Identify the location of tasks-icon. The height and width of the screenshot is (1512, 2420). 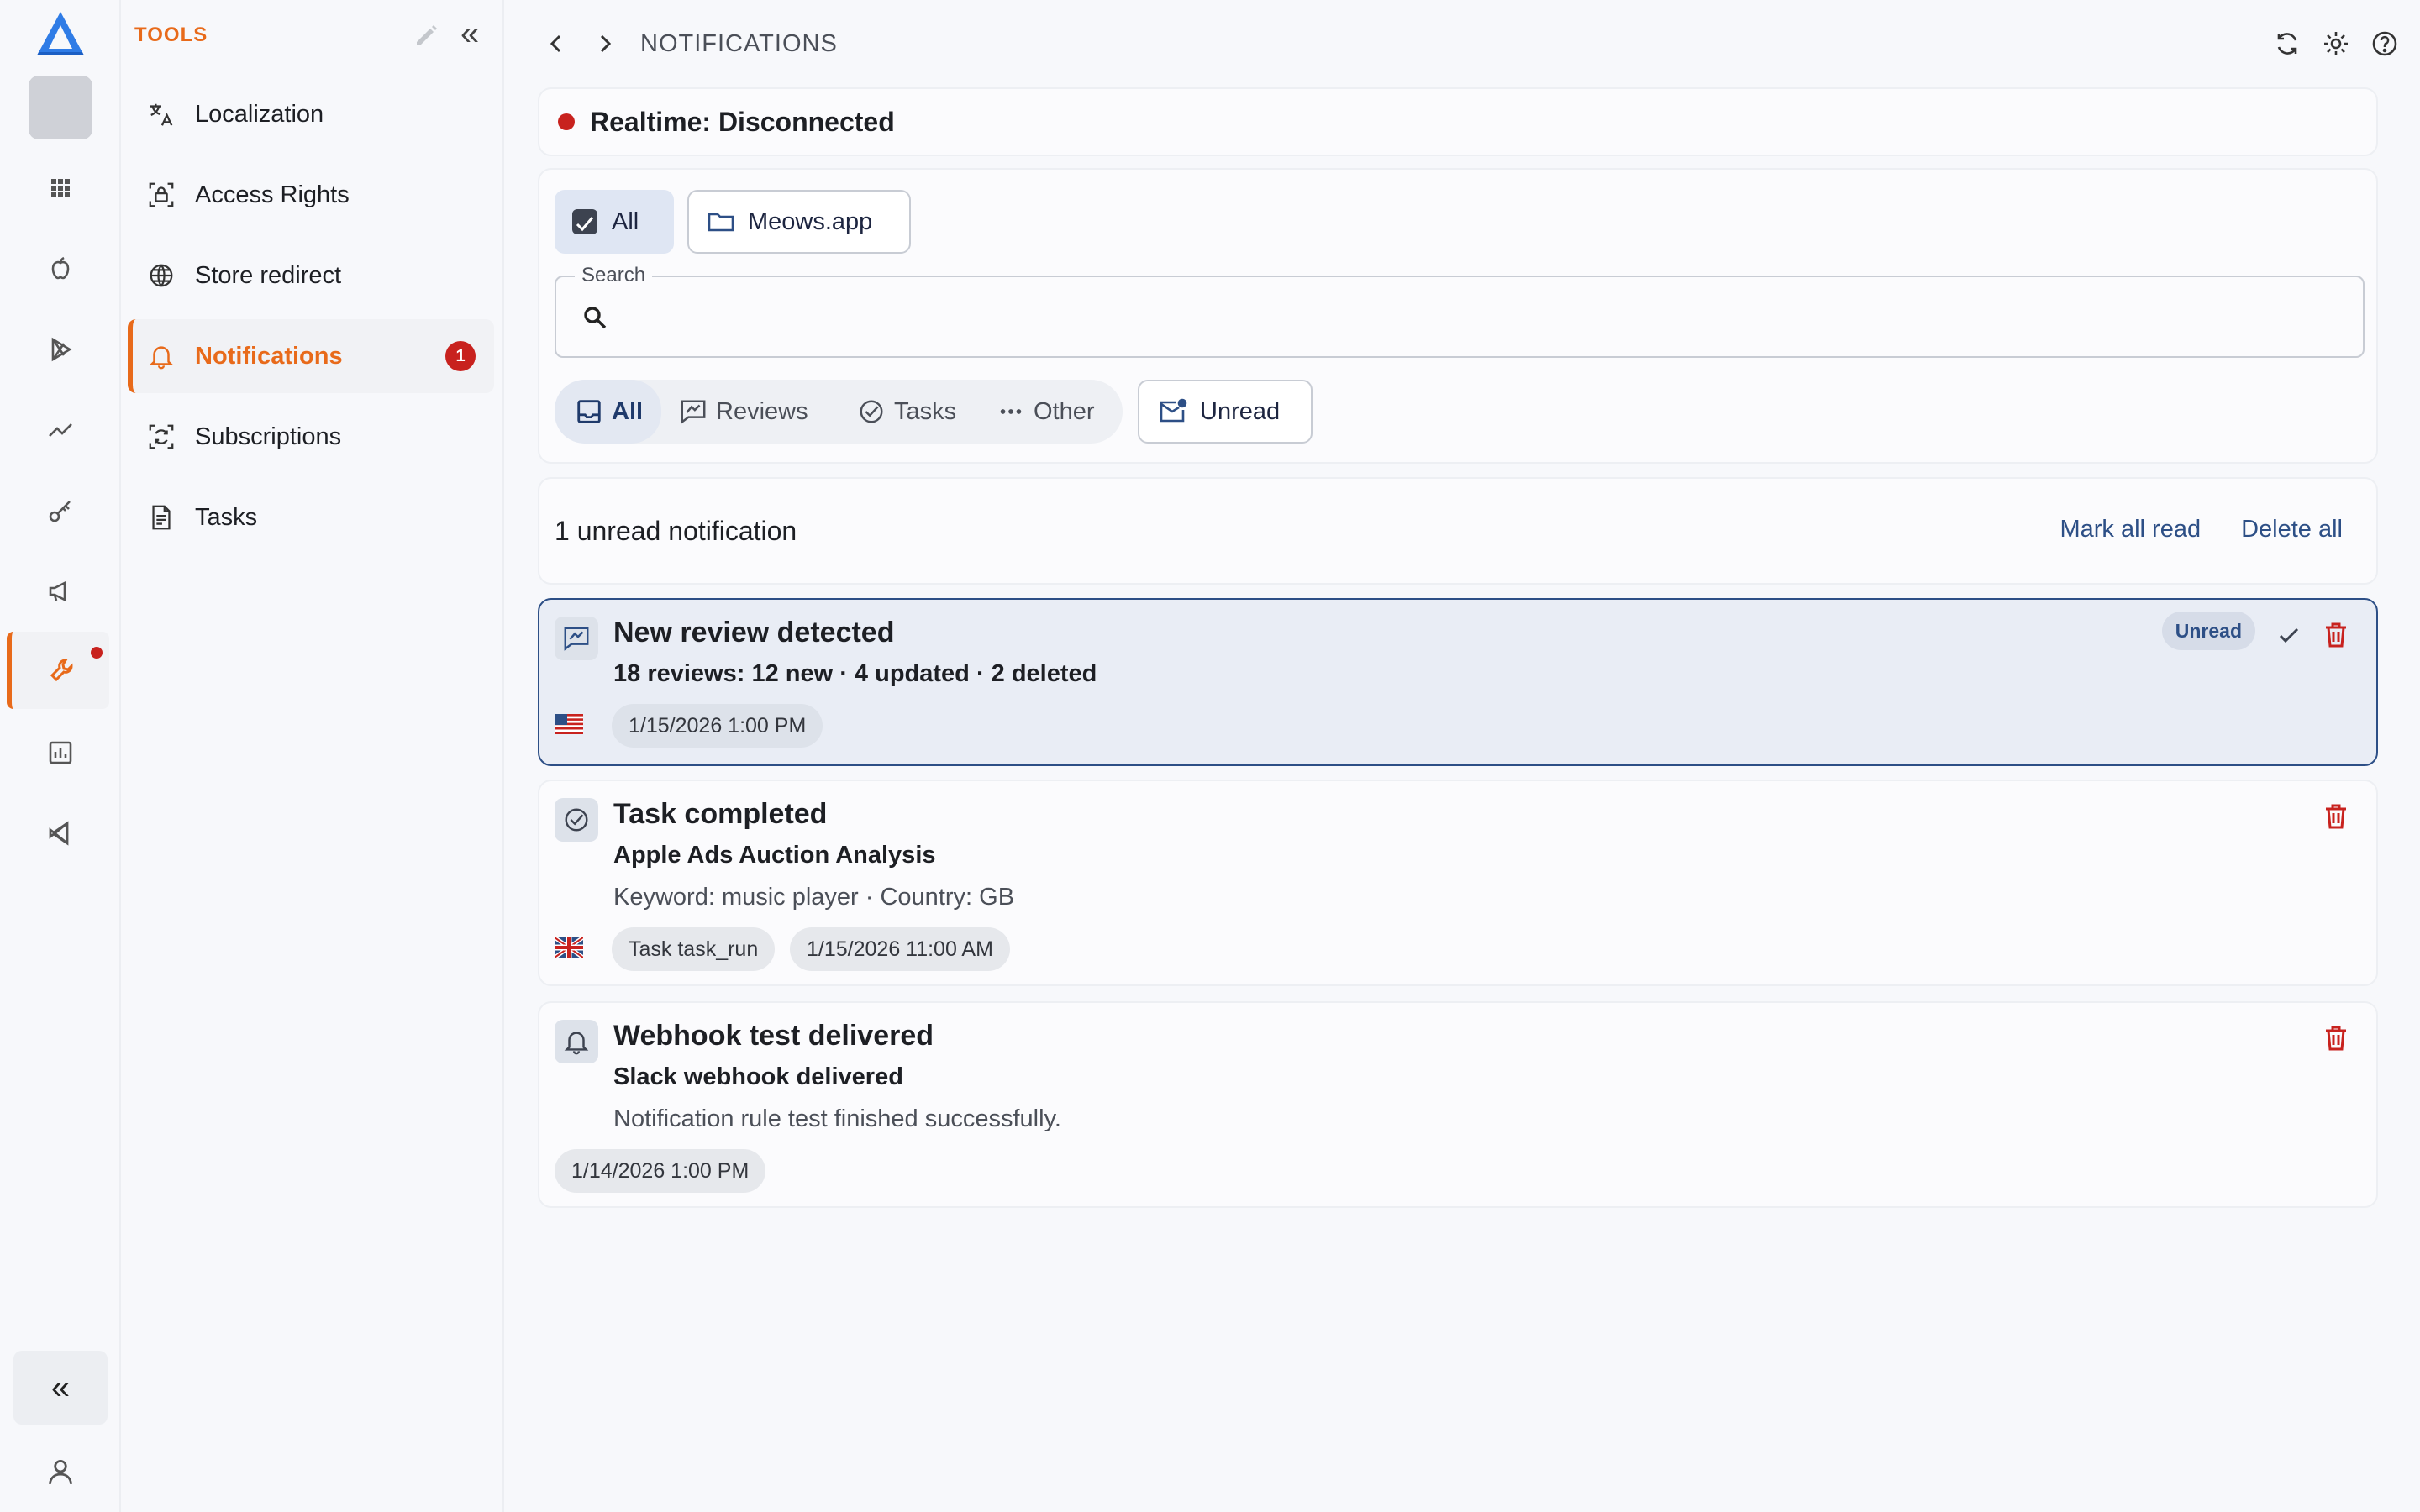
(161, 517).